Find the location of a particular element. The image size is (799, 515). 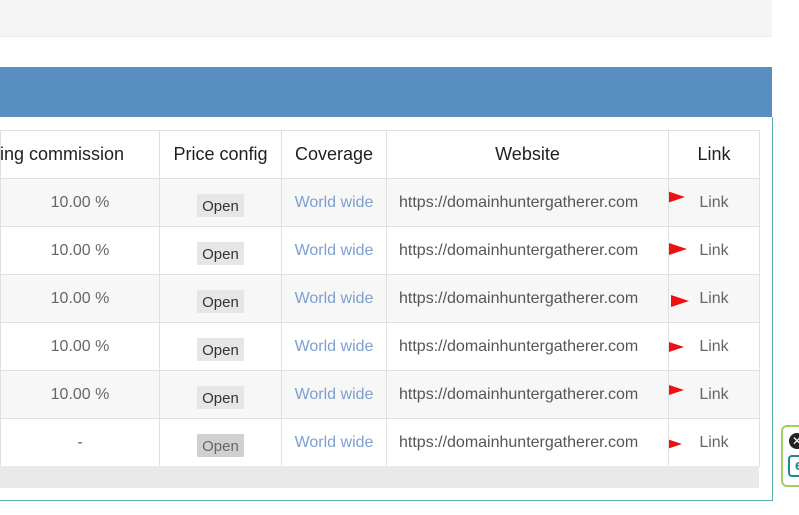

column-header-website: Website is located at coordinates (527, 154).